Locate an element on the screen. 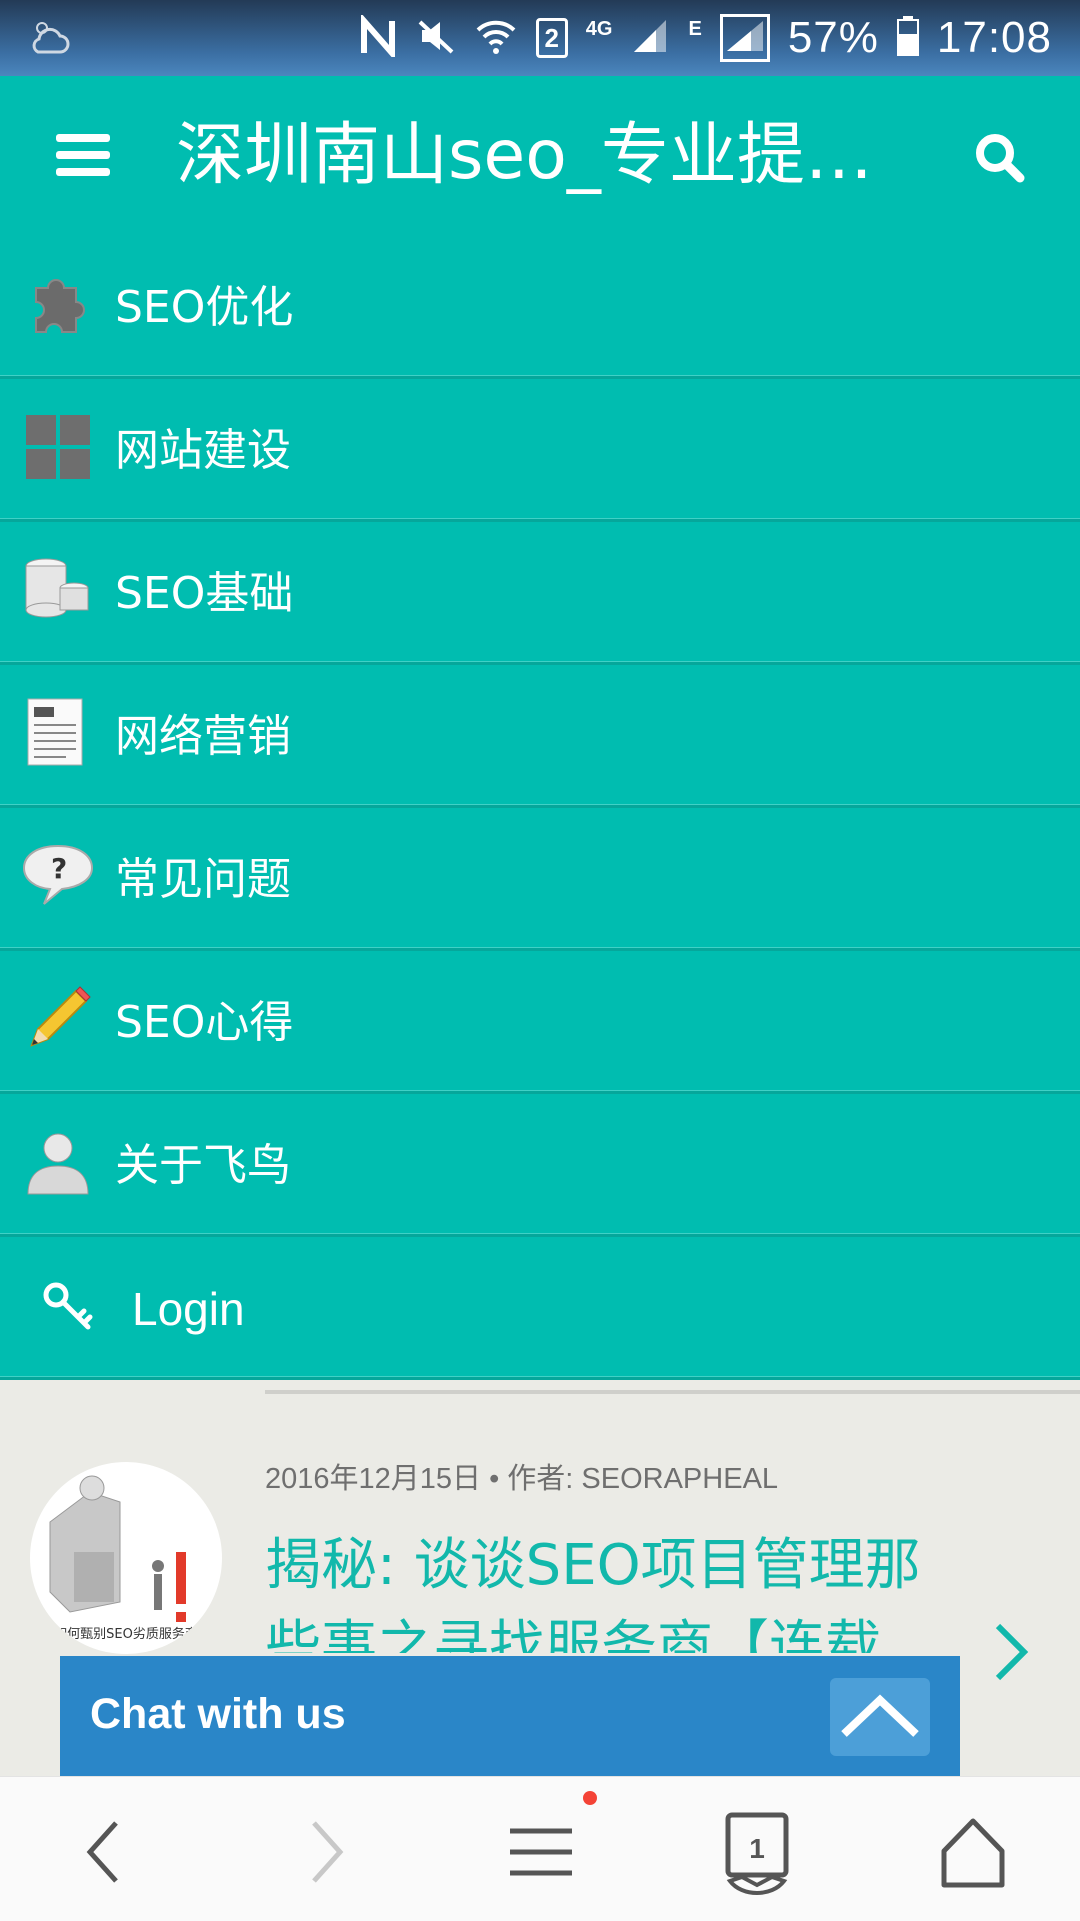  menu-item-website-building: 网站建设 is located at coordinates (540, 450).